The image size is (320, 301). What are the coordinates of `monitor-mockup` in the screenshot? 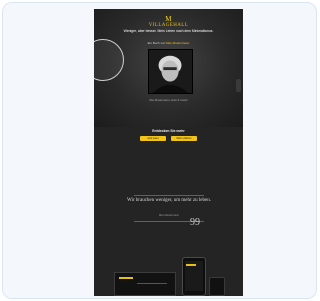 It's located at (145, 284).